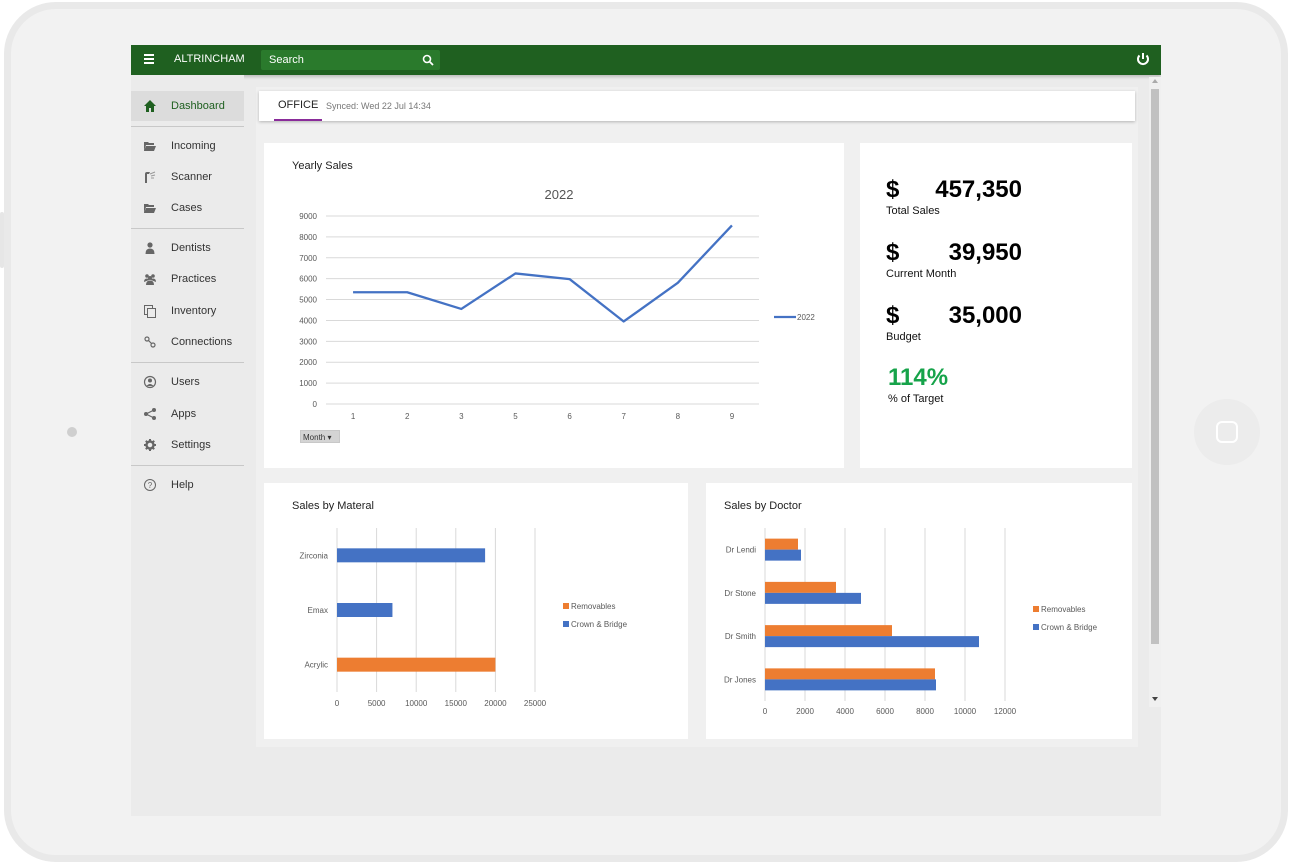 This screenshot has width=1290, height=865. I want to click on share-icon, so click(150, 414).